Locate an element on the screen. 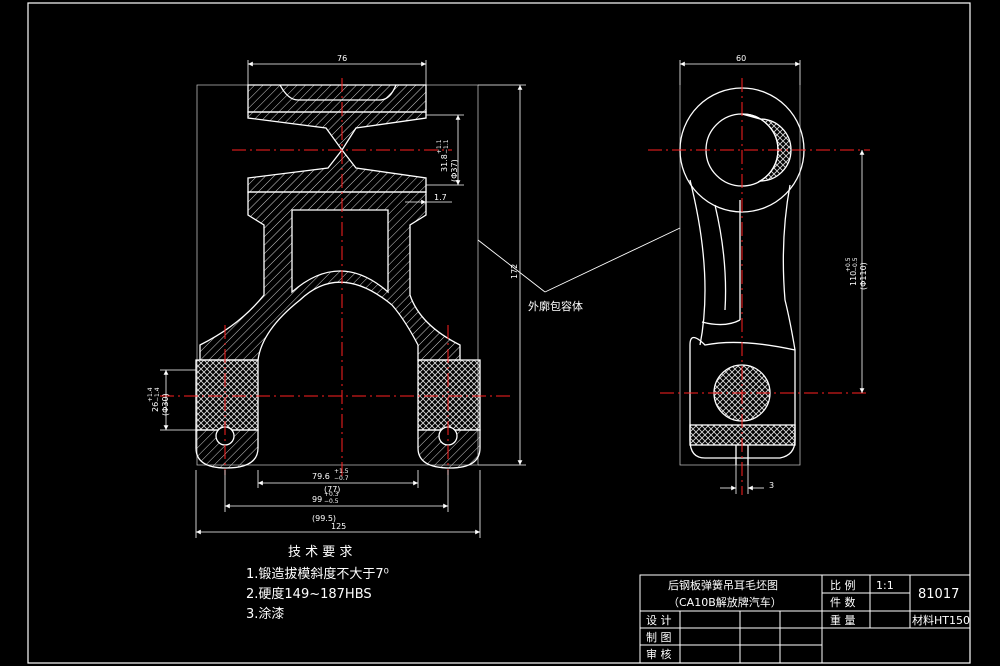 The height and width of the screenshot is (666, 1000). dim-pin-tol-upper: +1.4 is located at coordinates (150, 394).